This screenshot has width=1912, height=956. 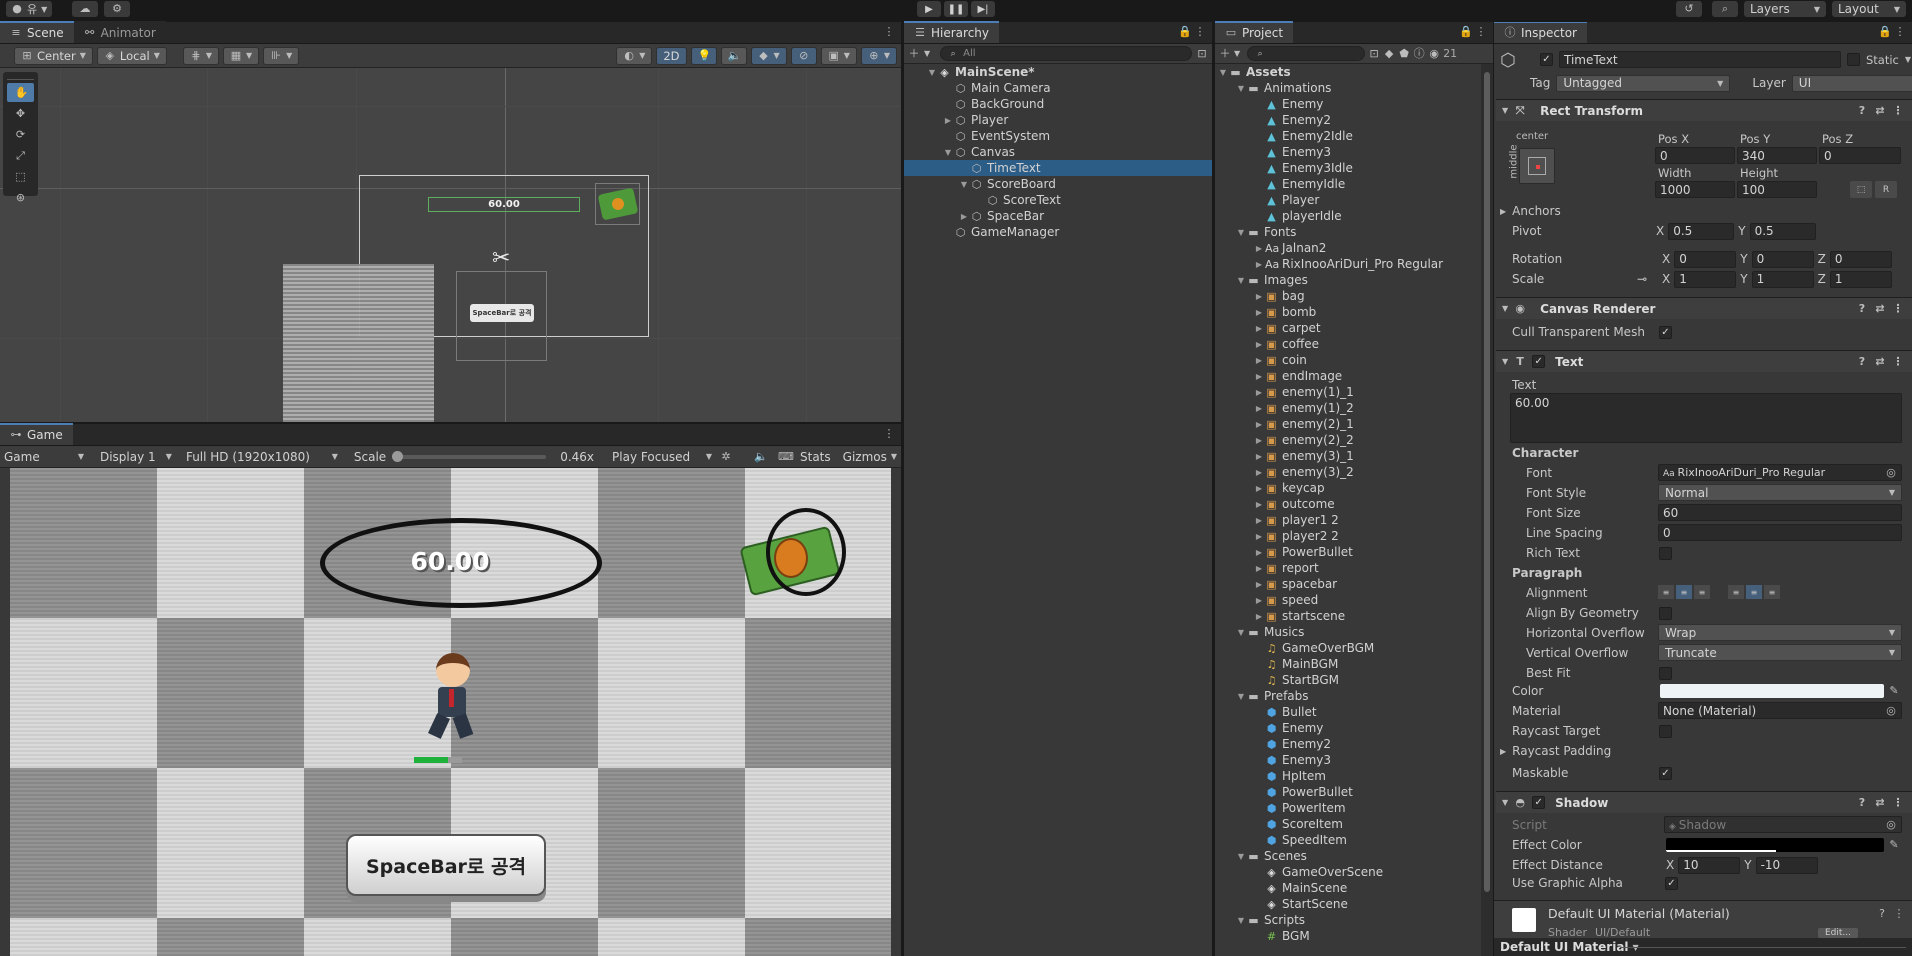 What do you see at coordinates (1860, 279) in the screenshot?
I see `scale-z-input: 1` at bounding box center [1860, 279].